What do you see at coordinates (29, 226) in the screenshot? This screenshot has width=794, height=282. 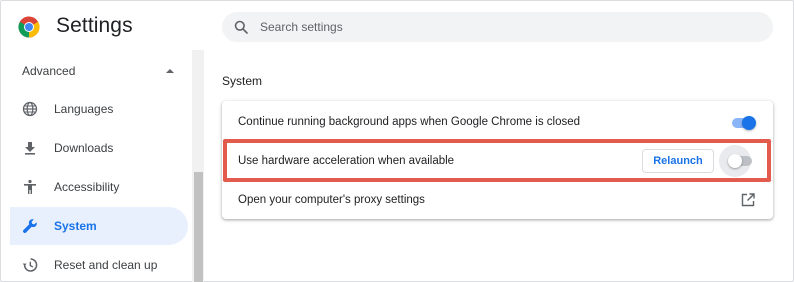 I see `wrench-icon` at bounding box center [29, 226].